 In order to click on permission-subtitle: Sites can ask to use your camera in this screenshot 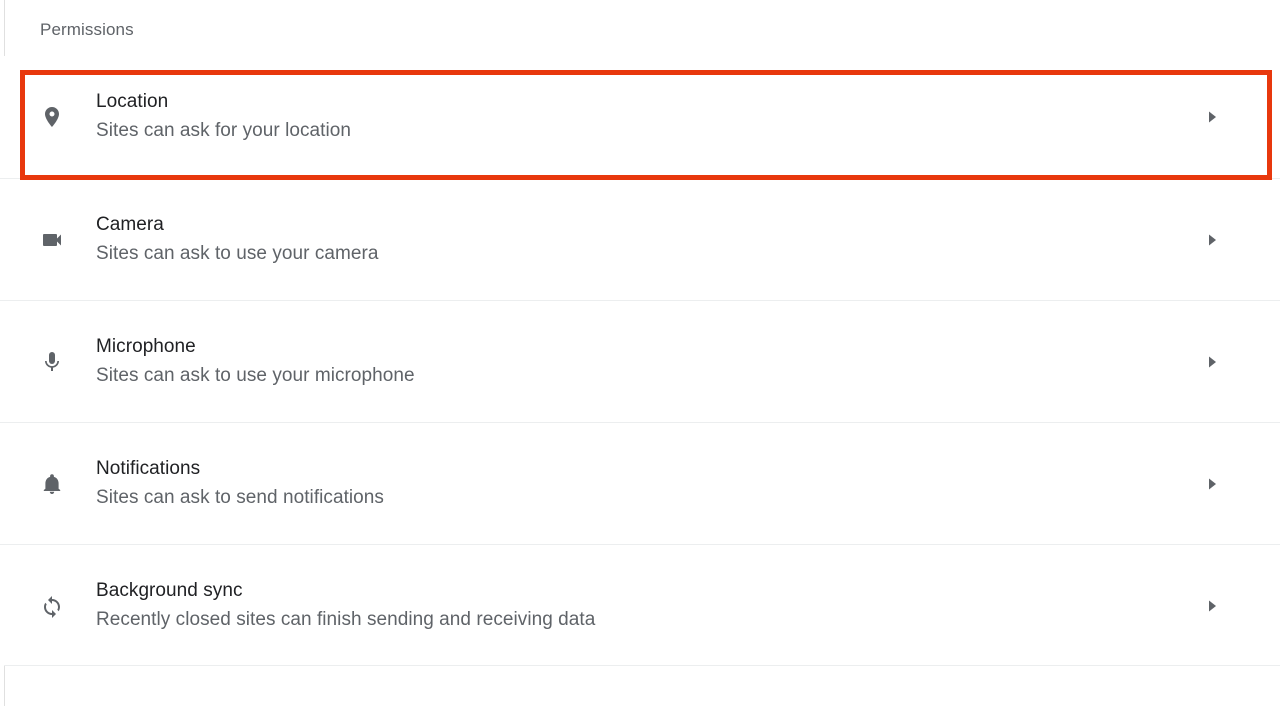, I will do `click(237, 253)`.